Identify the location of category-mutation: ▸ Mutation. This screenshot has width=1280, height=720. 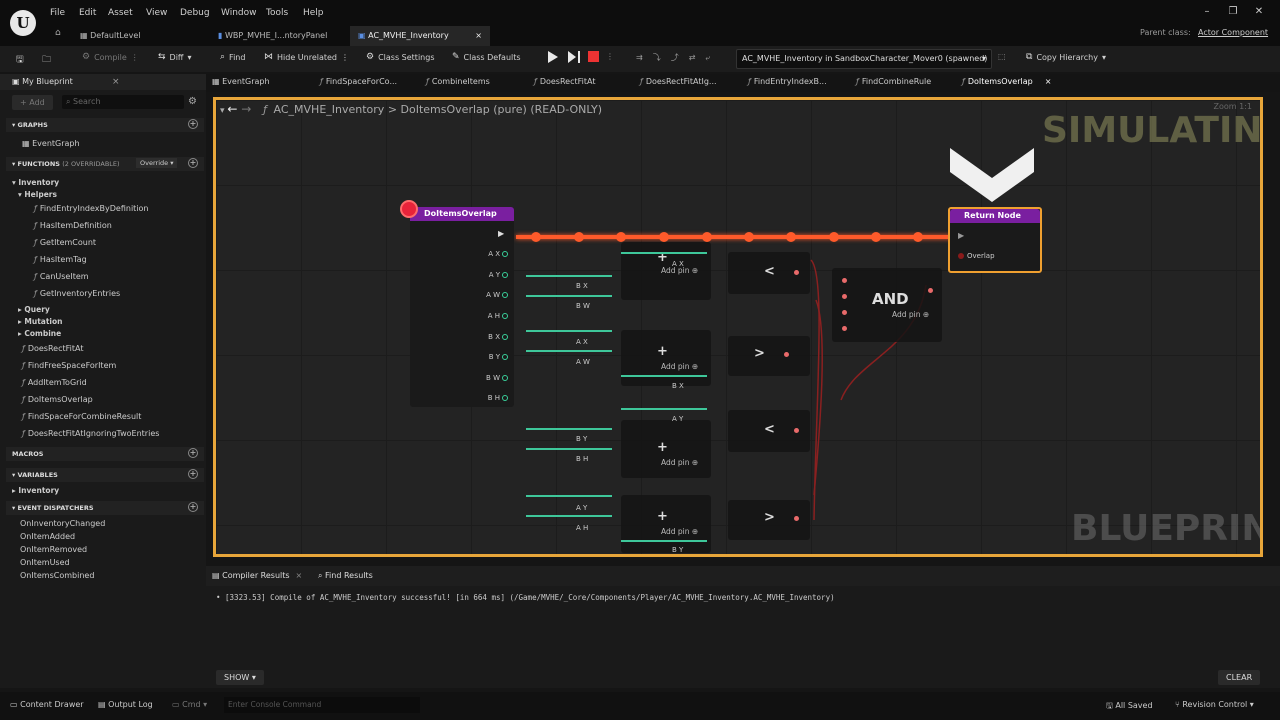
(40, 321).